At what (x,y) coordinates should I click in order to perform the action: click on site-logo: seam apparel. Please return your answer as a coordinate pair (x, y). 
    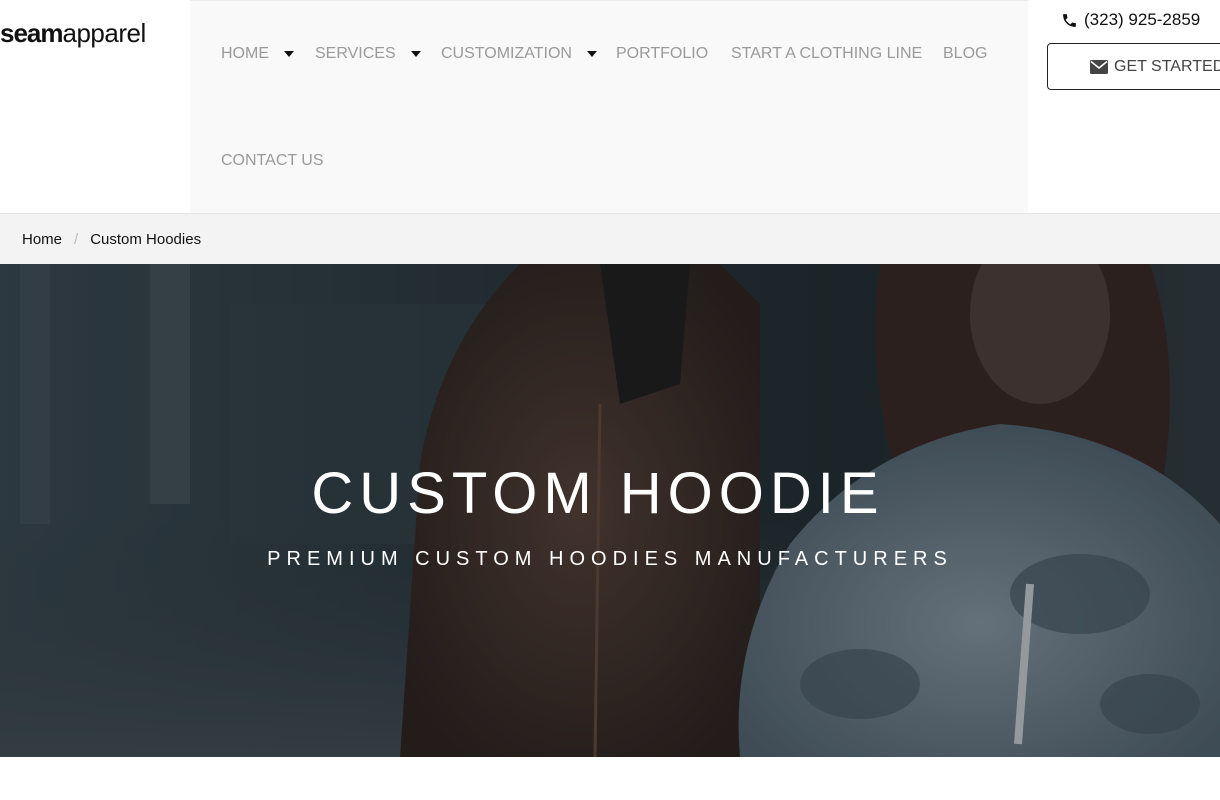
    Looking at the image, I should click on (73, 36).